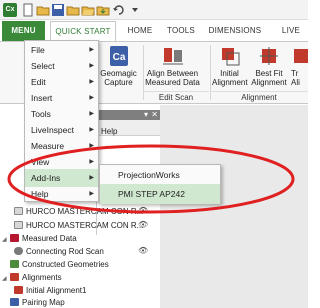 The image size is (320, 308). I want to click on tab-quick-start: QUICK START, so click(83, 31).